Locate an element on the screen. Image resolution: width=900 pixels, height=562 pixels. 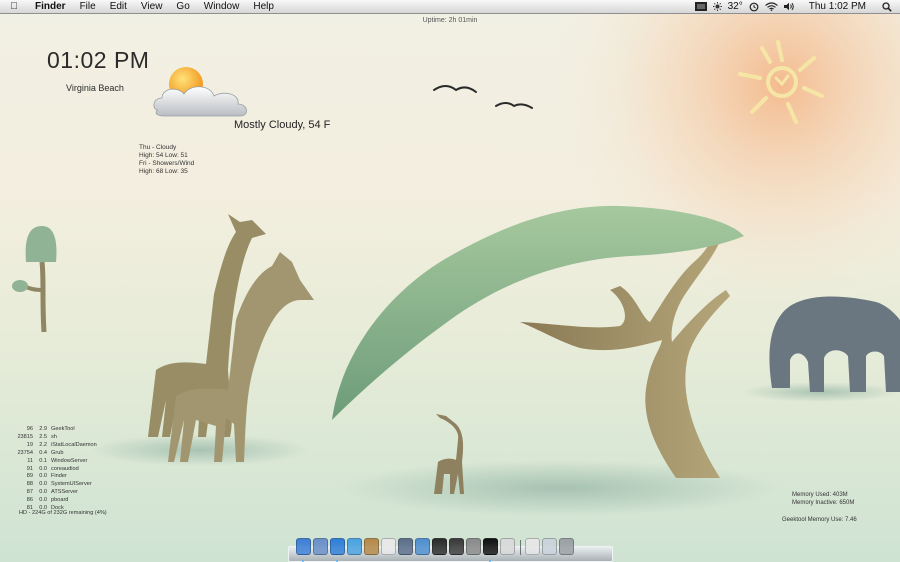
menu-window: Window is located at coordinates (222, 7).